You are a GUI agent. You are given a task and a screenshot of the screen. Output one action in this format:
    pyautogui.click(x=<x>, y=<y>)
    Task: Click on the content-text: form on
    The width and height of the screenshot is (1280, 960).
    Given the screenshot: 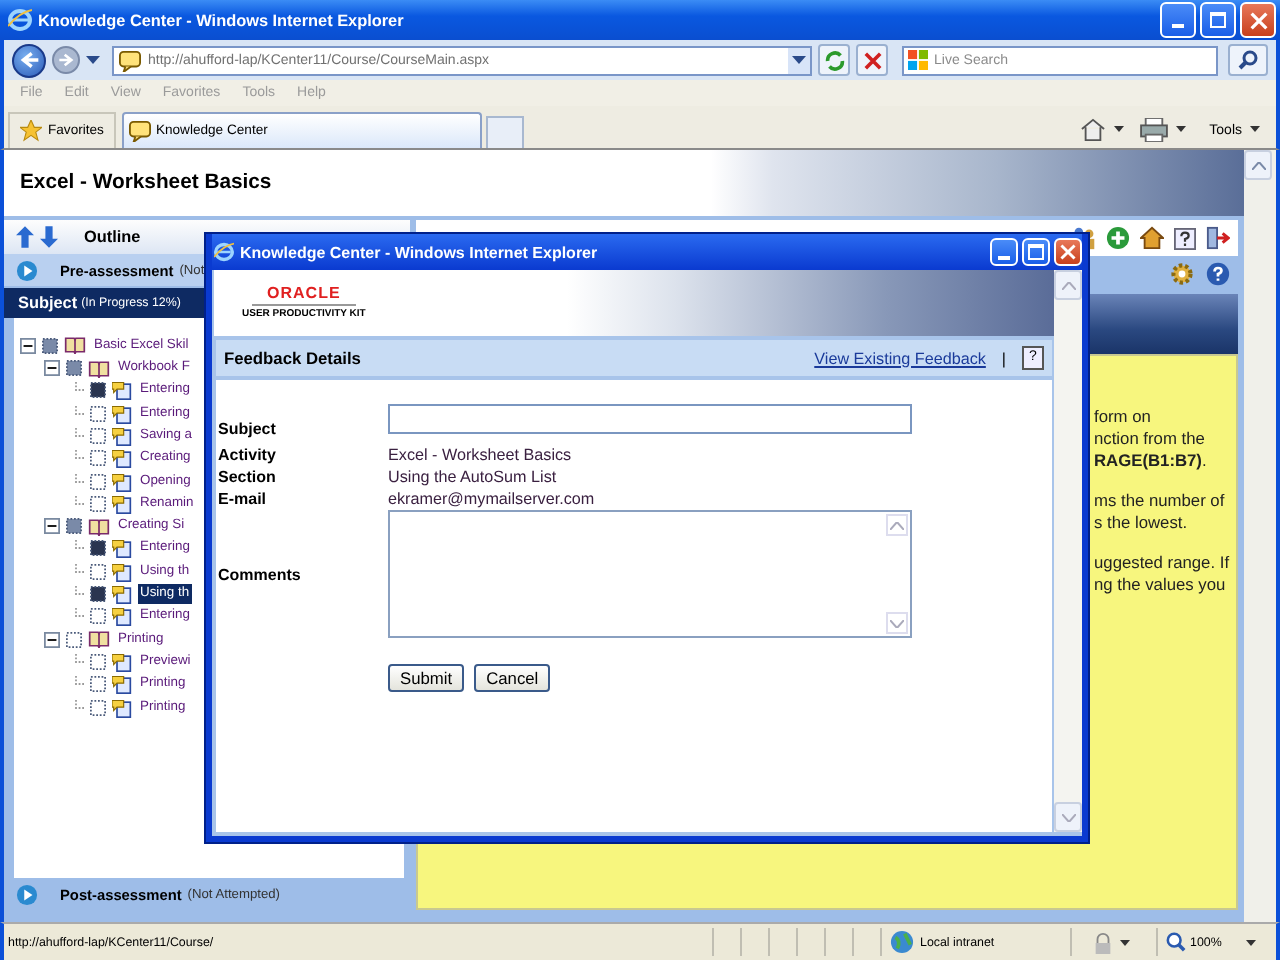 What is the action you would take?
    pyautogui.click(x=1123, y=417)
    